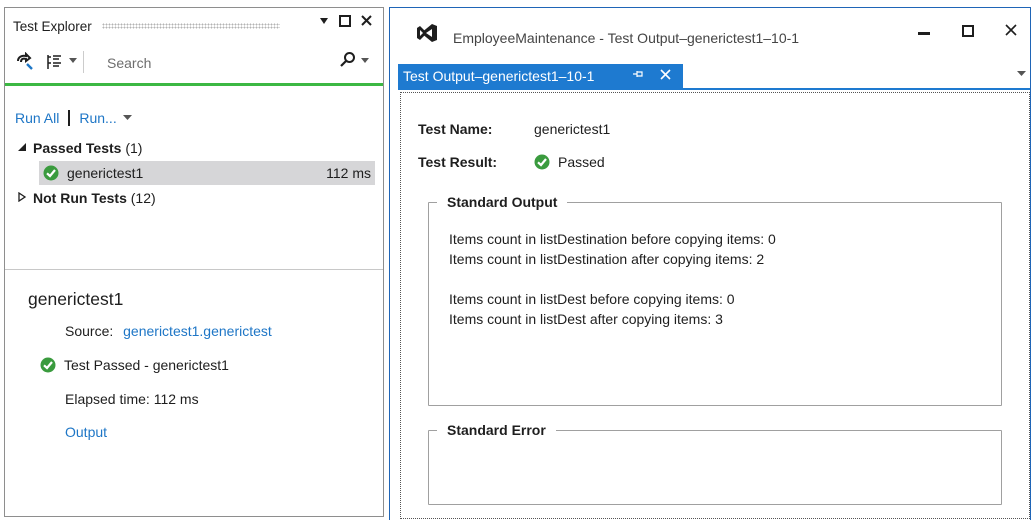  I want to click on test-name-row: Test Name: generictest1, so click(514, 129).